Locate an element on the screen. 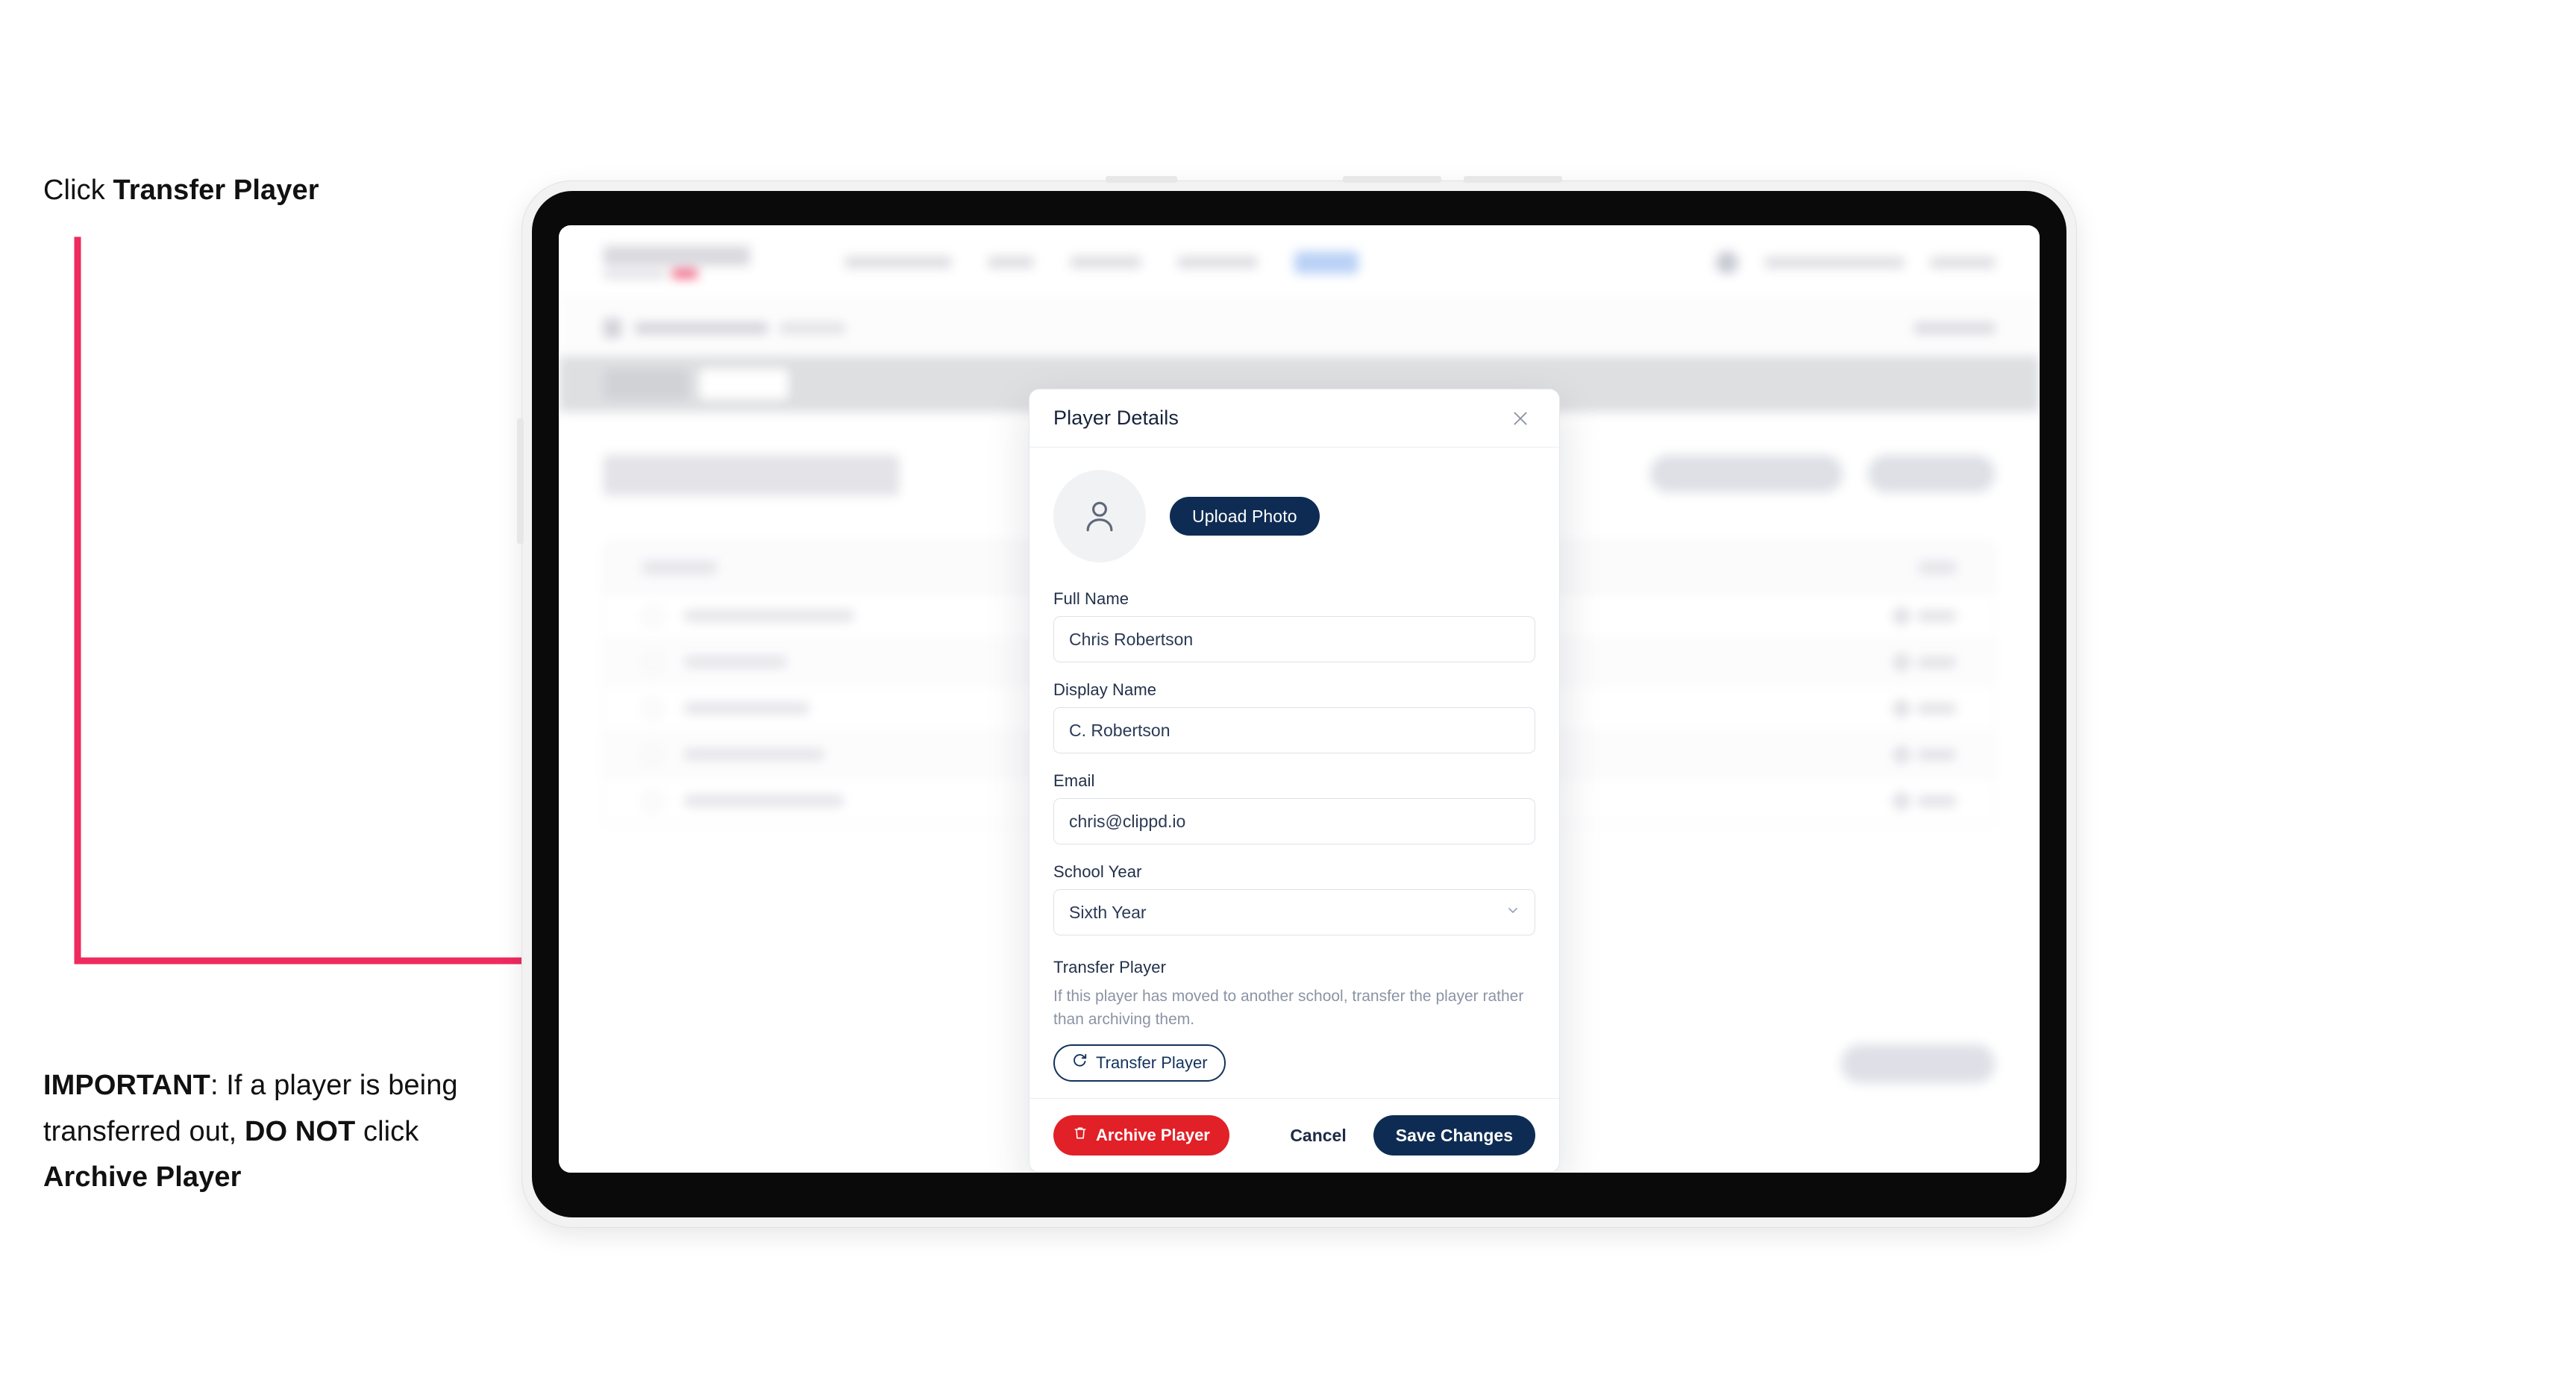 This screenshot has height=1386, width=2576. archive-player-button-label: Archive Player is located at coordinates (1153, 1135).